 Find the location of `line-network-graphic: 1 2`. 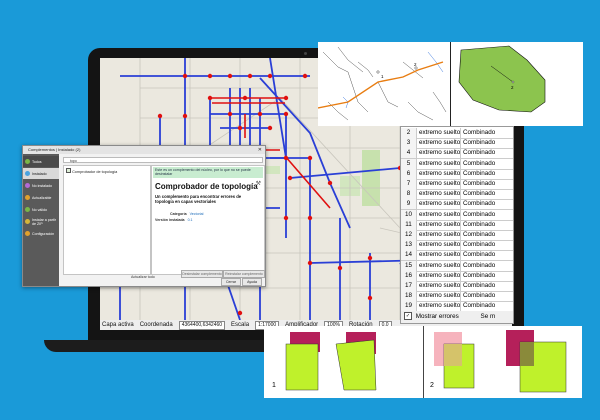

line-network-graphic: 1 2 is located at coordinates (382, 83).